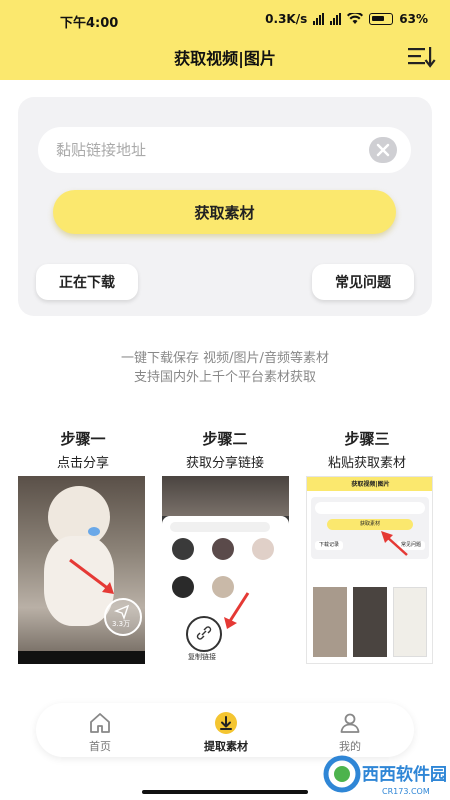  What do you see at coordinates (82, 463) in the screenshot?
I see `step-1-subtitle: 点击分享` at bounding box center [82, 463].